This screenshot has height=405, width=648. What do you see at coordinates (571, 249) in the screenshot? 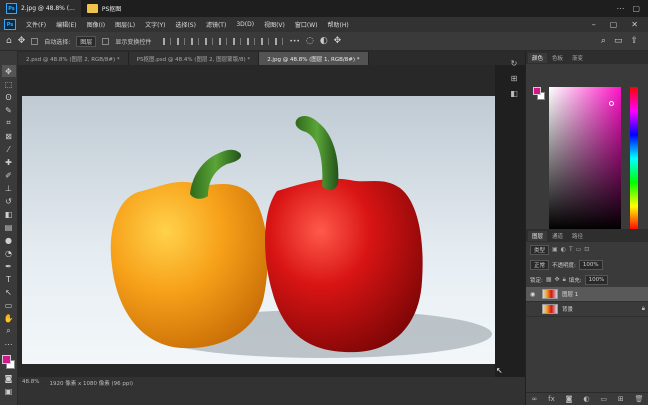
I see `filter-type-icon: T` at bounding box center [571, 249].